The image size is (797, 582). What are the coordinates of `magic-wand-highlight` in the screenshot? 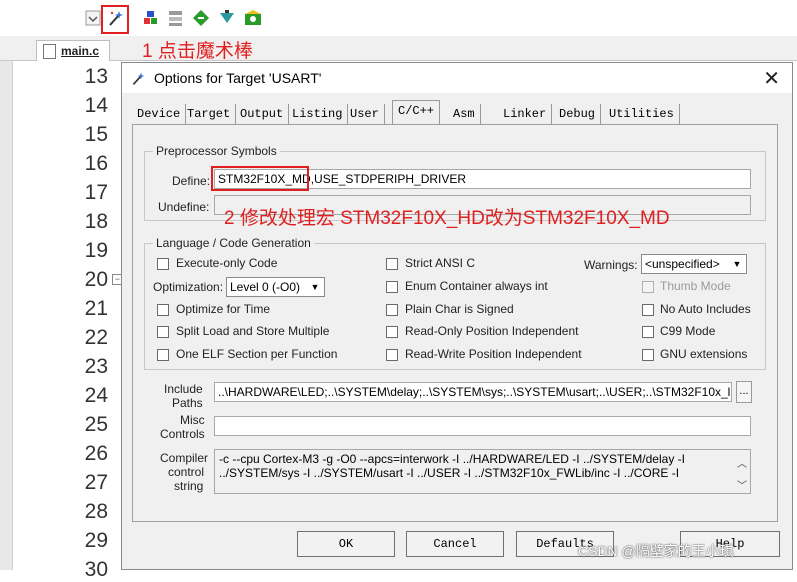 It's located at (115, 19).